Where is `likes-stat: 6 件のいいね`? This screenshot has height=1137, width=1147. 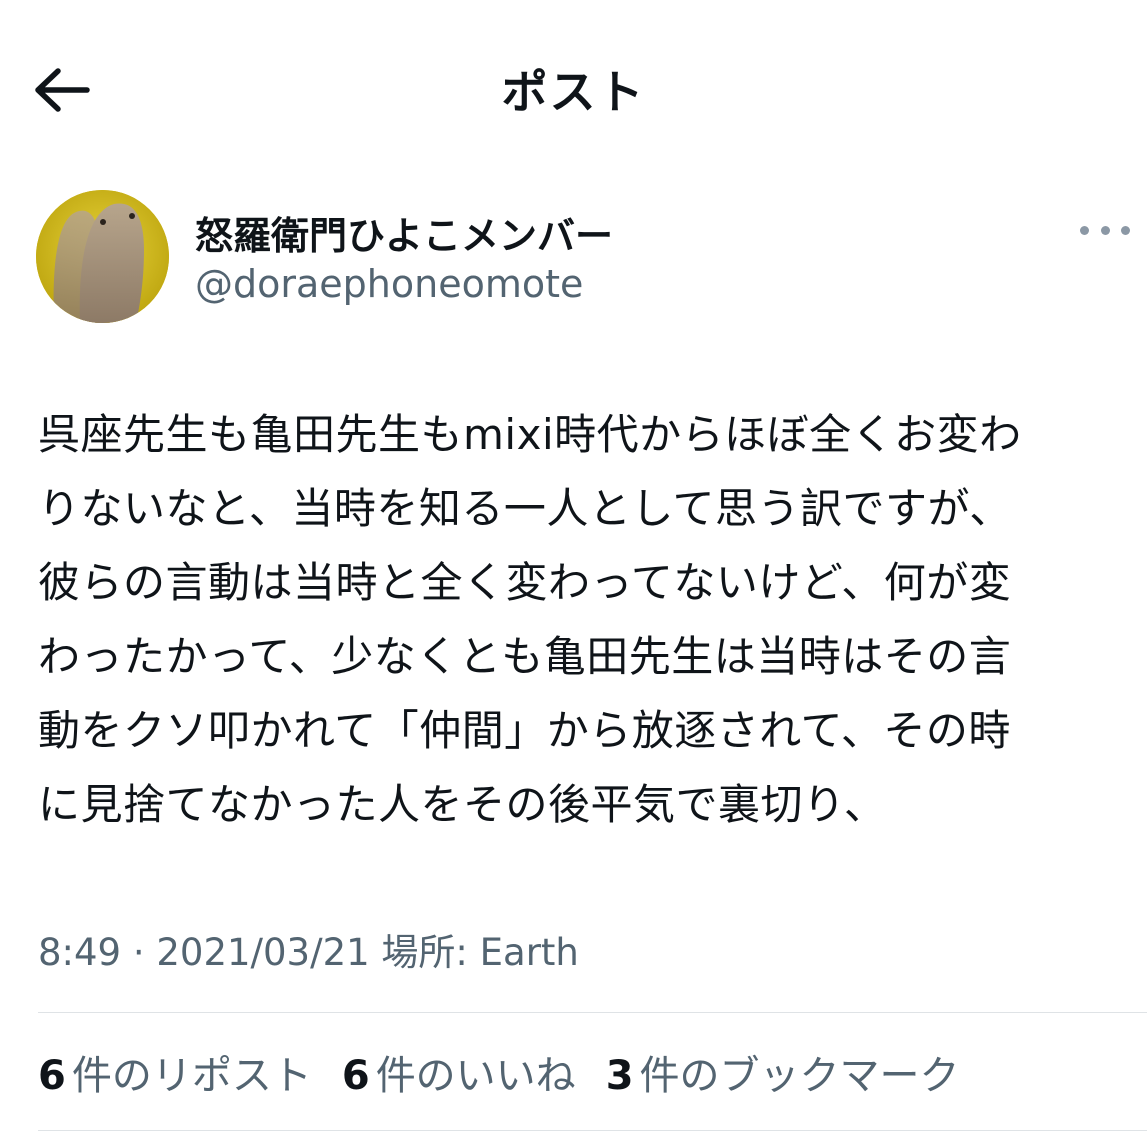 likes-stat: 6 件のいいね is located at coordinates (459, 1072).